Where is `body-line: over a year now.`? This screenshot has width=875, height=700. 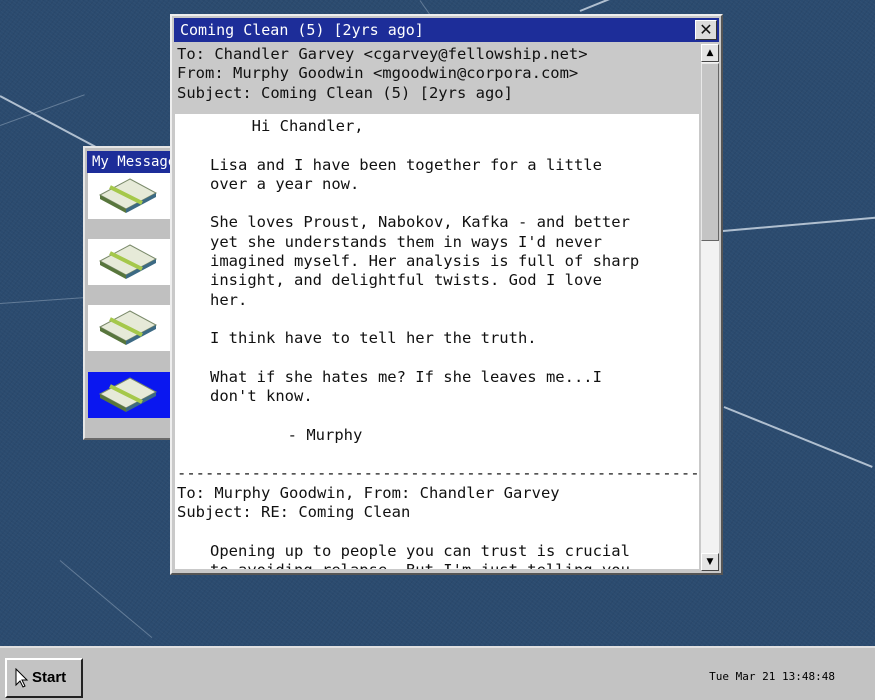 body-line: over a year now. is located at coordinates (285, 183).